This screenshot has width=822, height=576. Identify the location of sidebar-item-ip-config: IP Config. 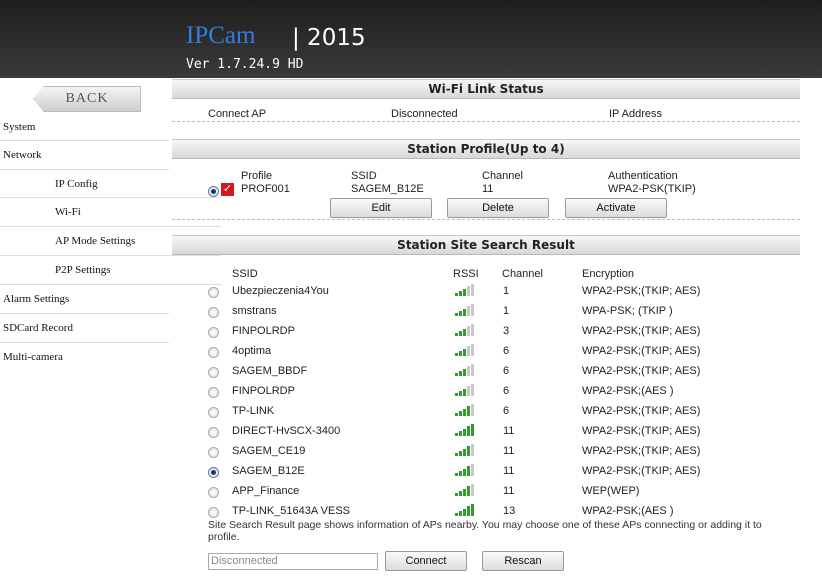
(110, 184).